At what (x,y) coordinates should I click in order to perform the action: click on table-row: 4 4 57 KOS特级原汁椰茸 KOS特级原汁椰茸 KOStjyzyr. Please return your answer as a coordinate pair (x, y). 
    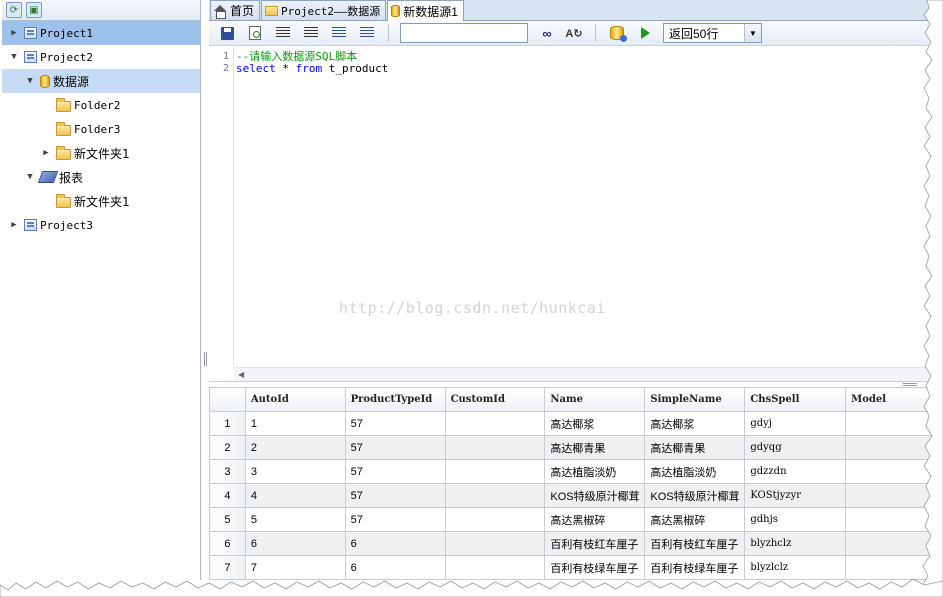
    Looking at the image, I should click on (576, 495).